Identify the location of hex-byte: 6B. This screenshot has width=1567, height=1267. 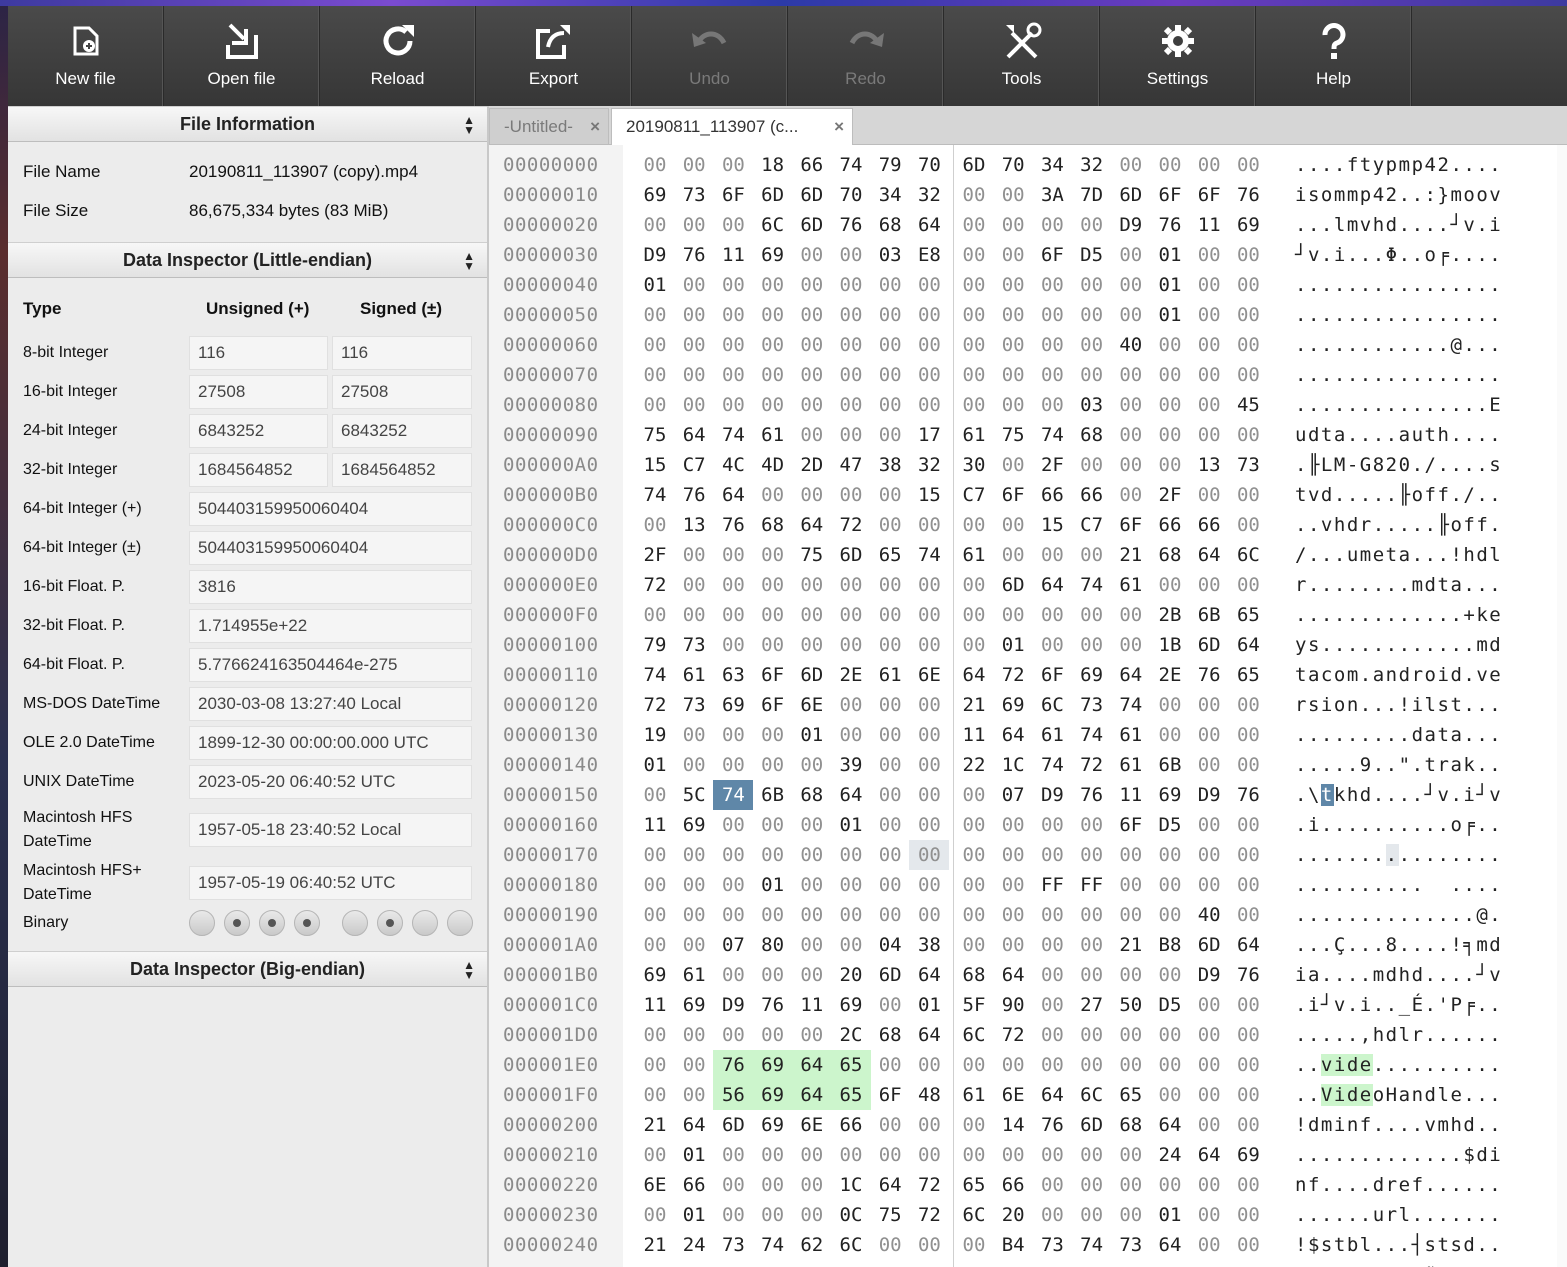
(773, 795).